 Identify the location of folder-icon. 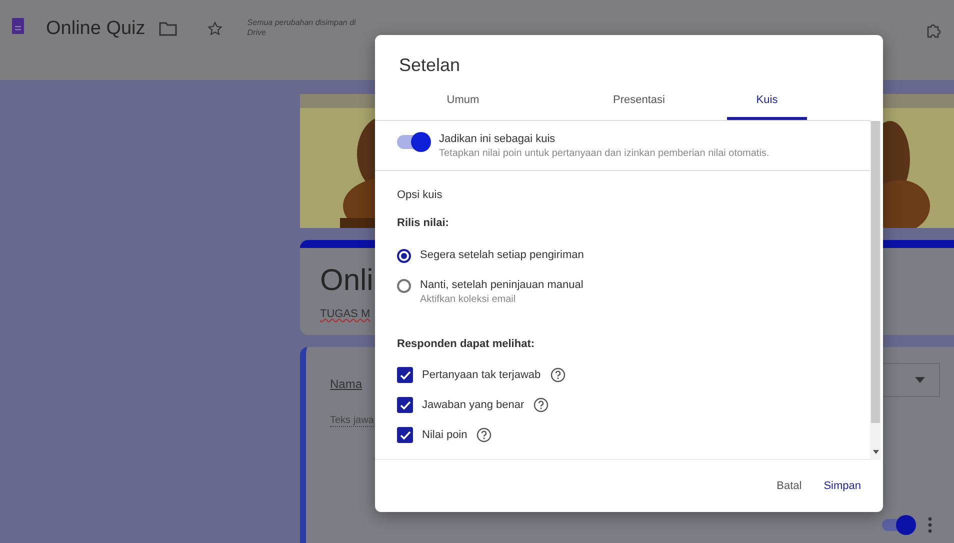
(168, 29).